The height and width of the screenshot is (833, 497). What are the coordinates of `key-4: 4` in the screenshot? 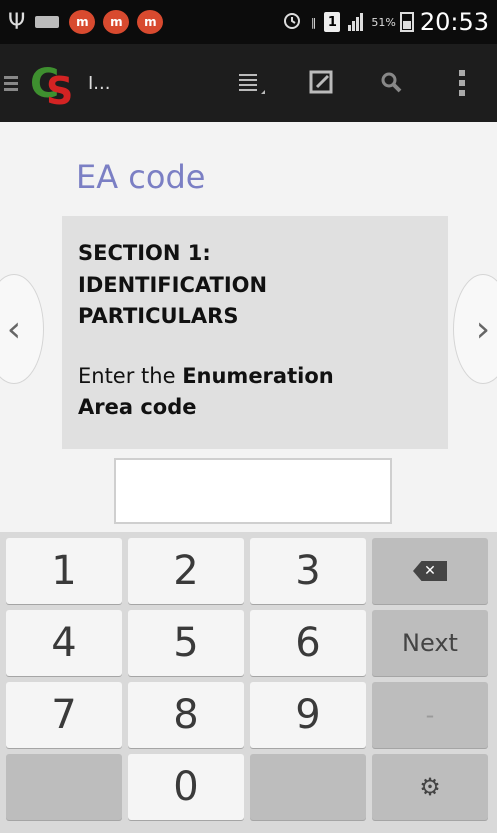 It's located at (64, 643).